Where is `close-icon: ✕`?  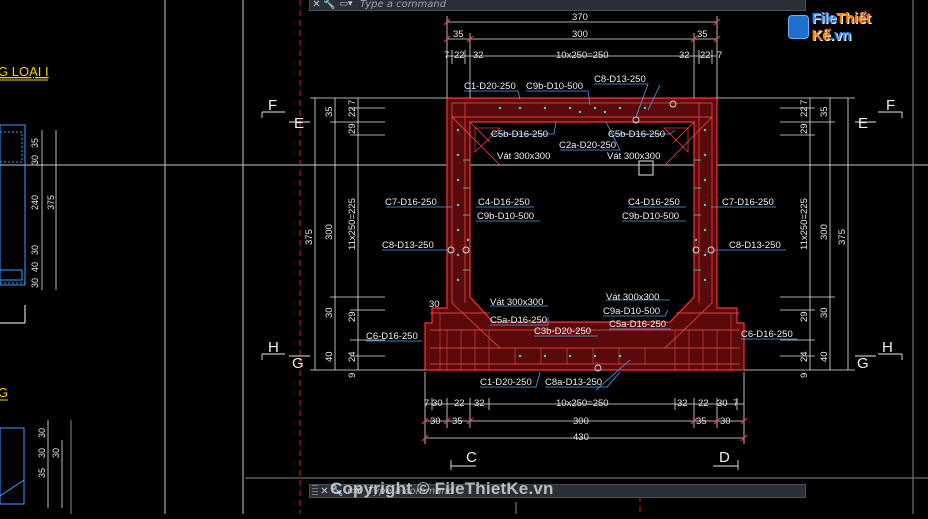
close-icon: ✕ is located at coordinates (316, 5).